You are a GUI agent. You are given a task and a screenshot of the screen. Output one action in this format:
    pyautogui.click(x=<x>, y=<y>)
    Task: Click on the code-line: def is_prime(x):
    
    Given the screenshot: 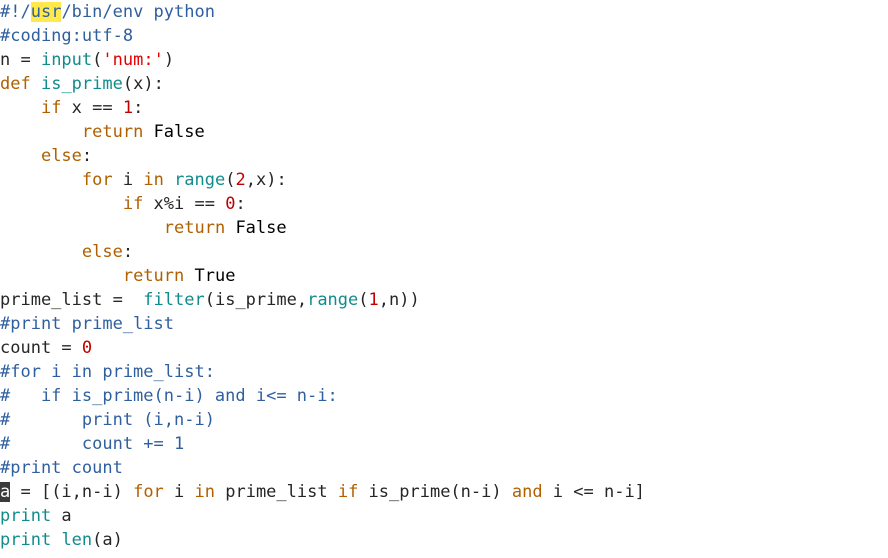 What is the action you would take?
    pyautogui.click(x=444, y=84)
    